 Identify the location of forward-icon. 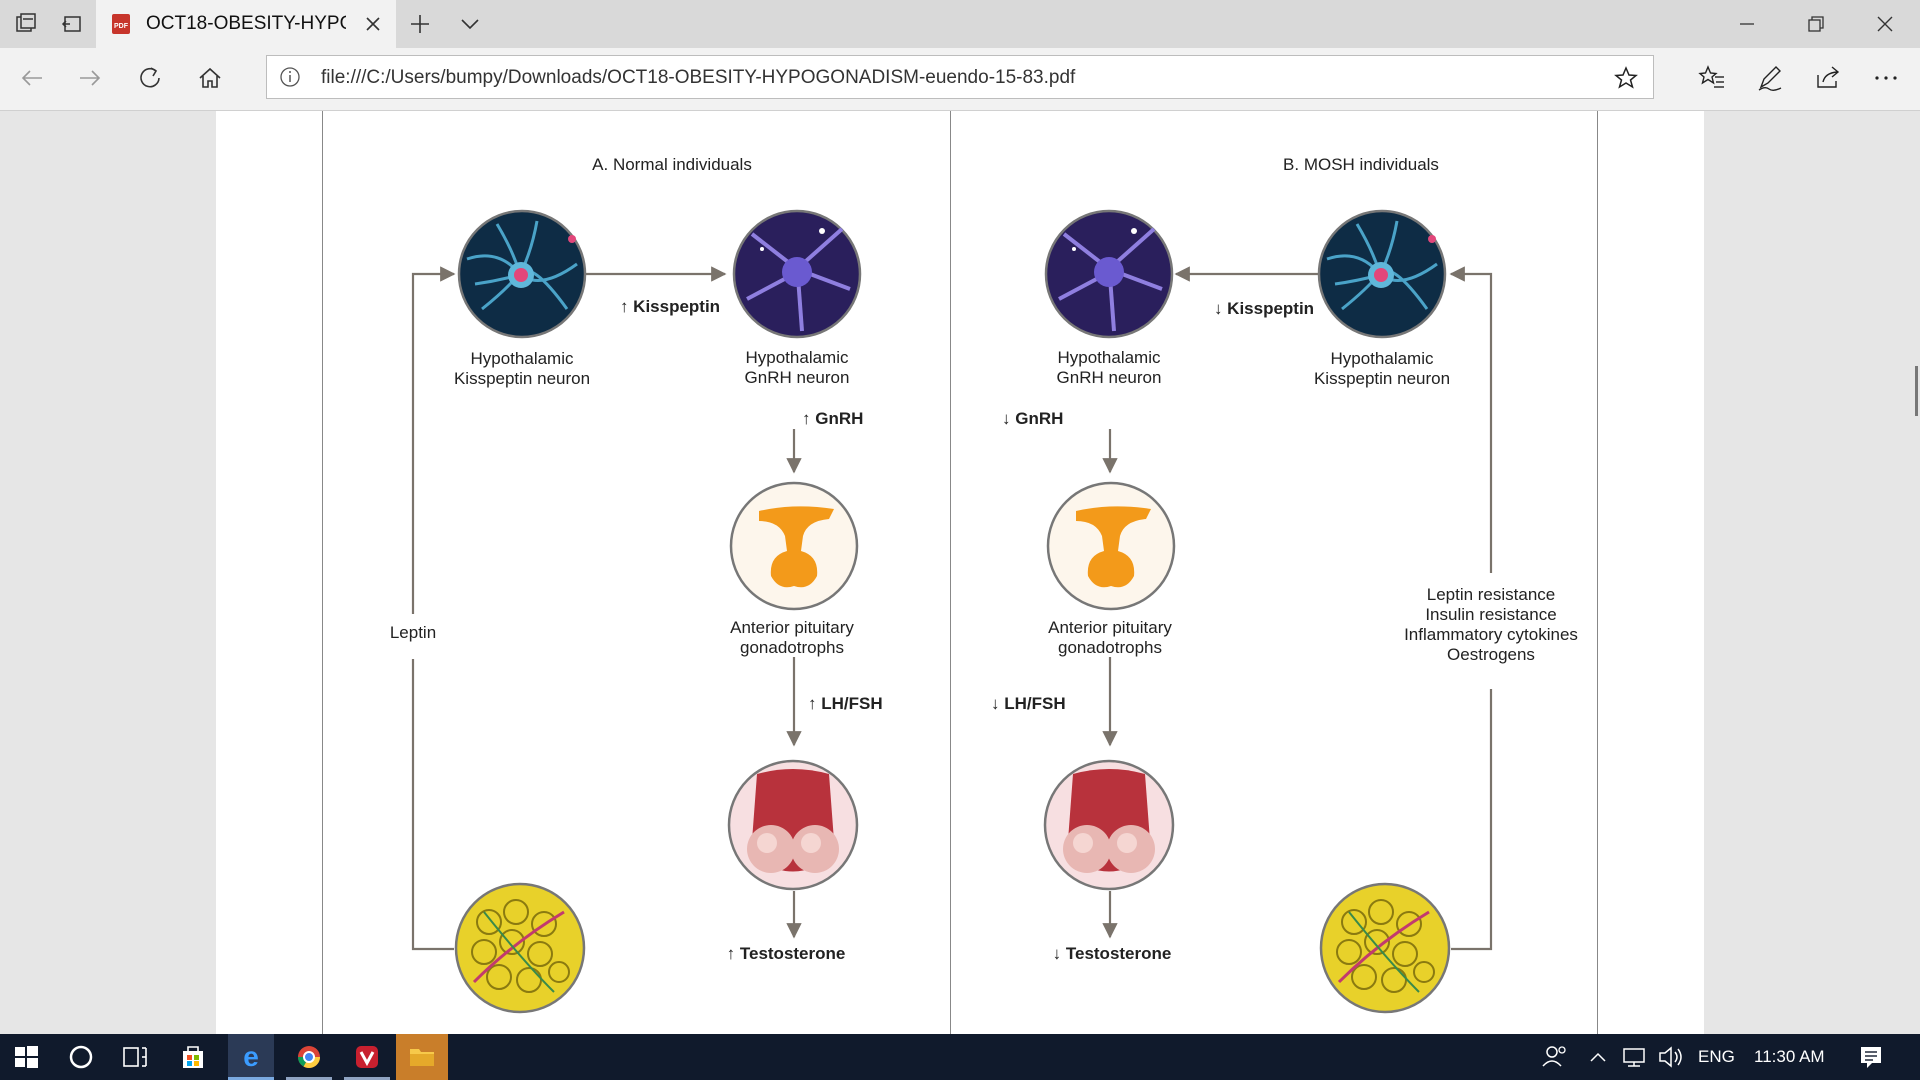
(90, 78).